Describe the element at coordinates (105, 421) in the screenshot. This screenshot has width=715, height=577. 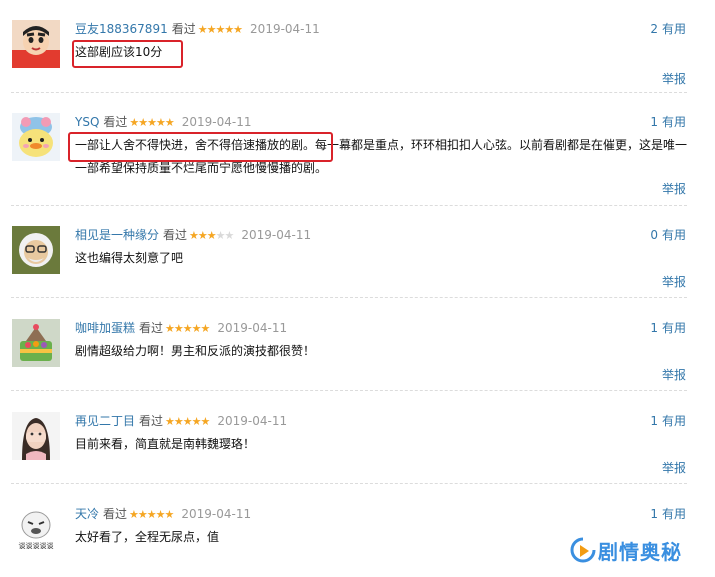
I see `username-link: 再见二丁目` at that location.